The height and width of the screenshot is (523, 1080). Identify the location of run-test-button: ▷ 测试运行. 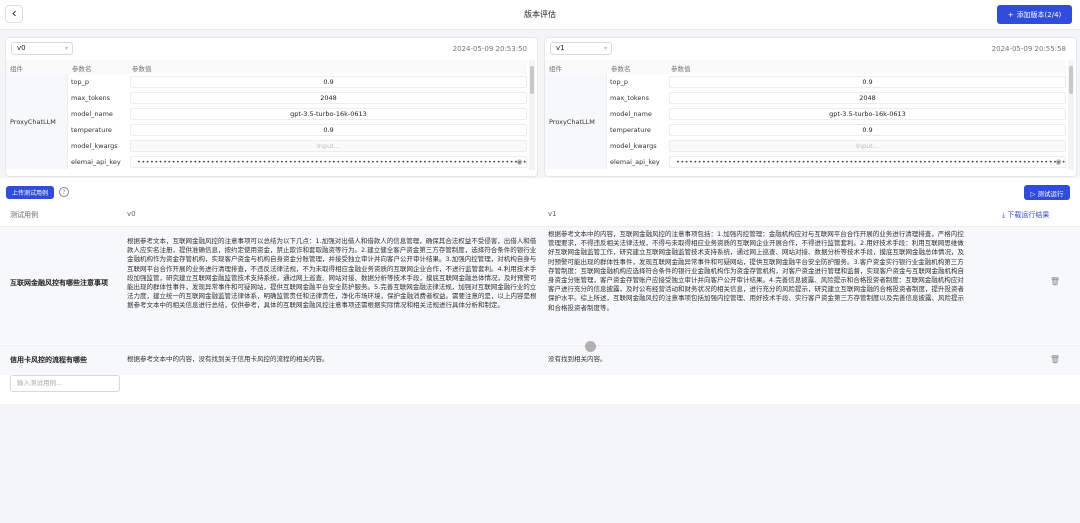
(1047, 192).